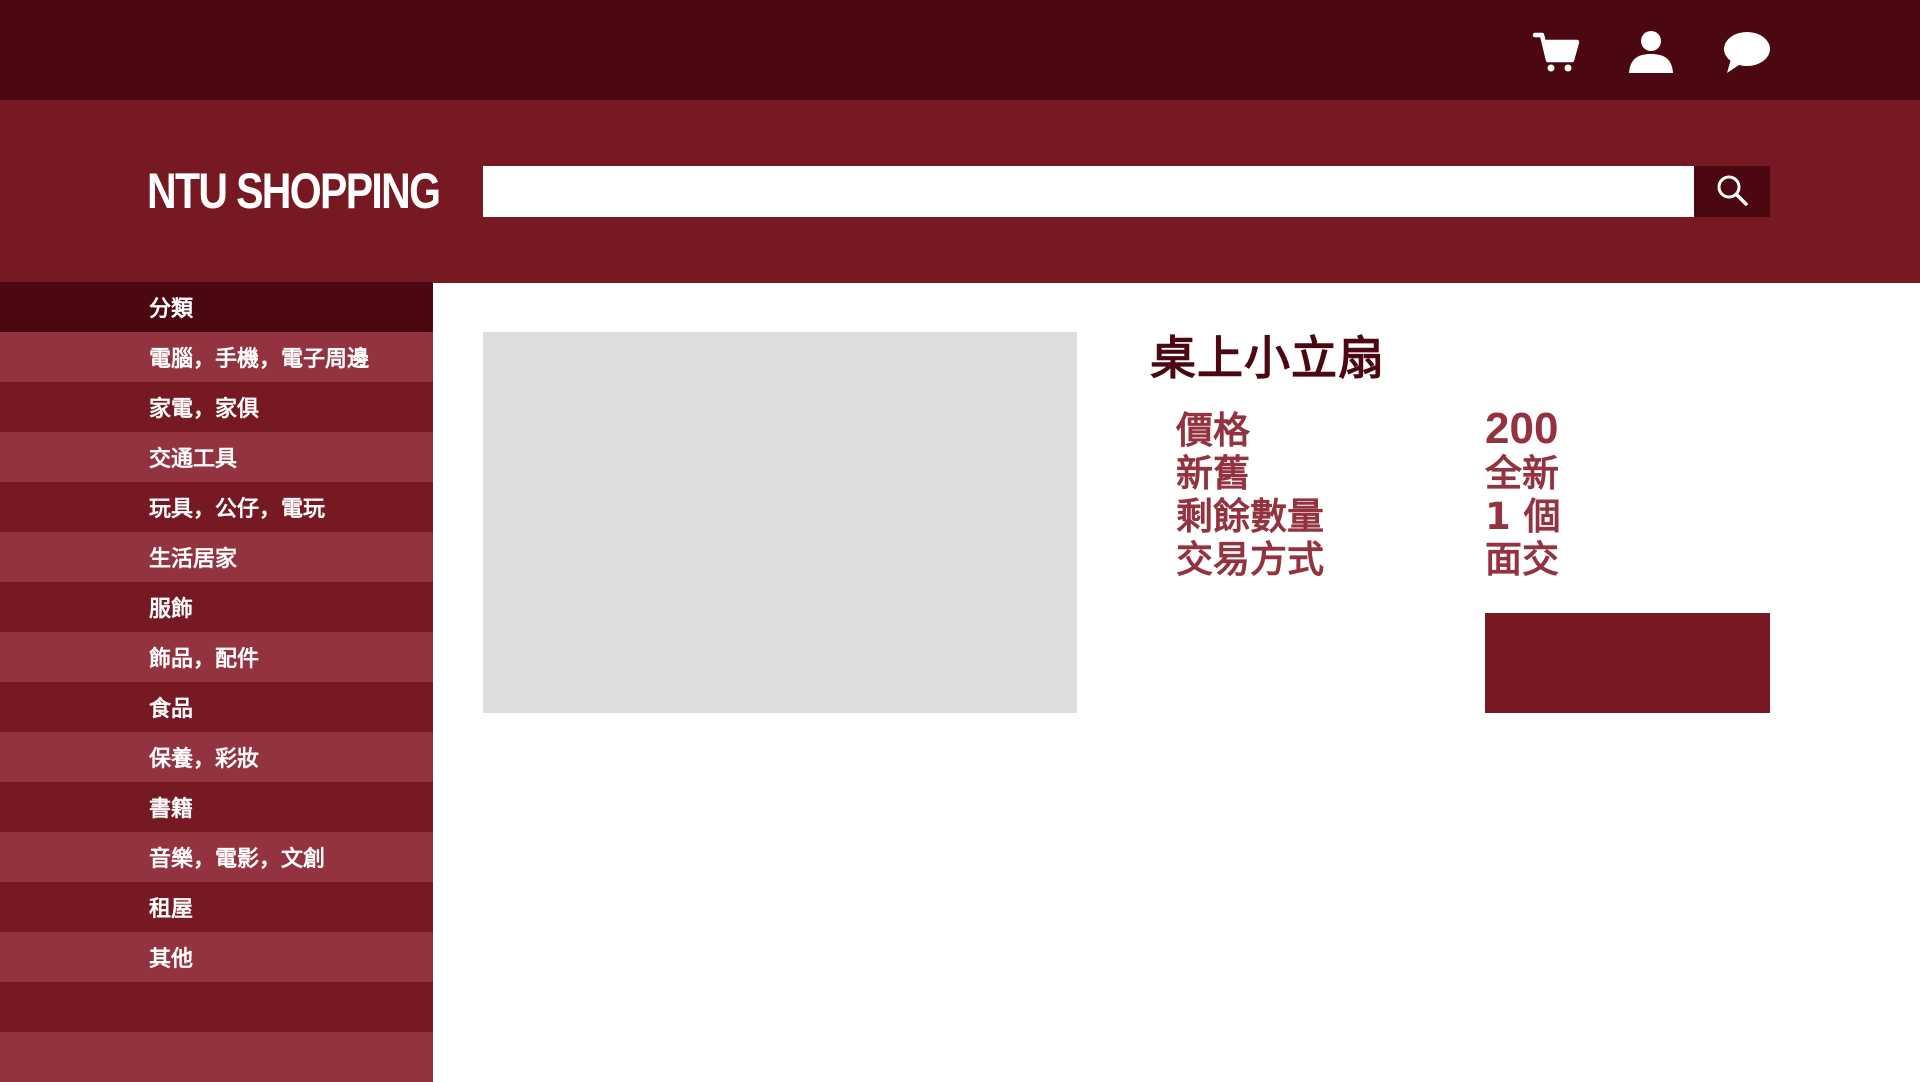 This screenshot has width=1920, height=1082. I want to click on trade-method-value: 面交, so click(1522, 559).